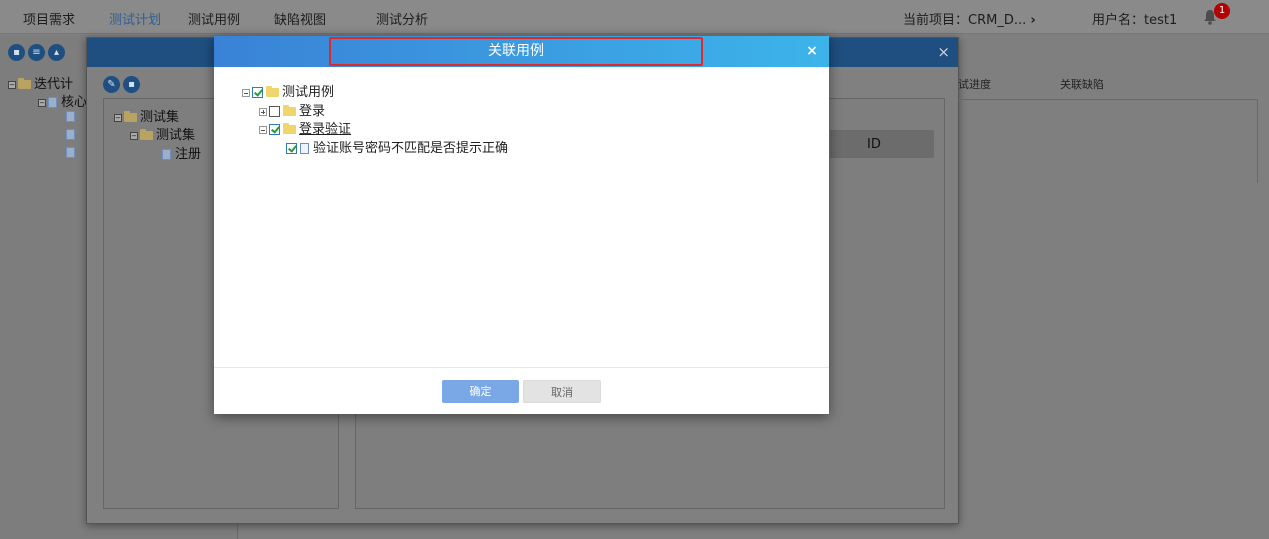 The width and height of the screenshot is (1269, 539). What do you see at coordinates (480, 391) in the screenshot?
I see `confirm-button: 确定` at bounding box center [480, 391].